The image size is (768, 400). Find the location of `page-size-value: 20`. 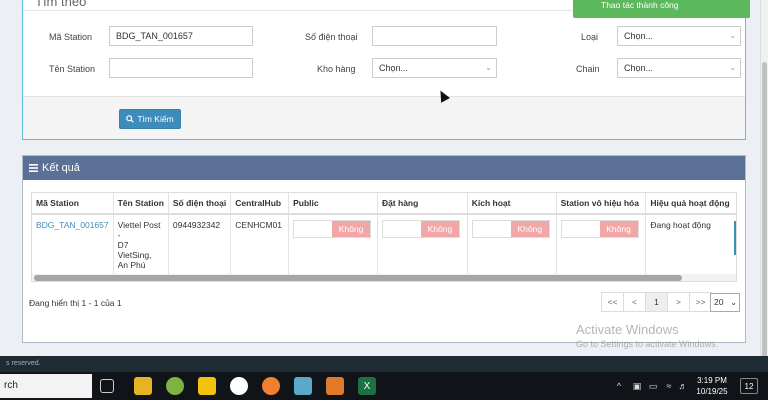

page-size-value: 20 is located at coordinates (719, 302).